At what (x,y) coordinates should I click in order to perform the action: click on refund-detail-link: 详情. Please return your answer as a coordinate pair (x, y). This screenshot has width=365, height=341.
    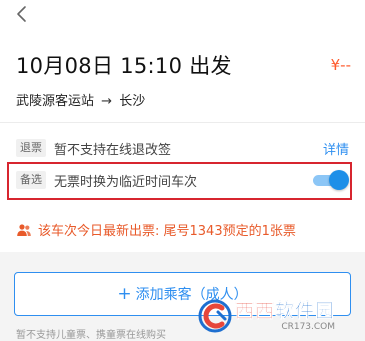
    Looking at the image, I should click on (336, 148).